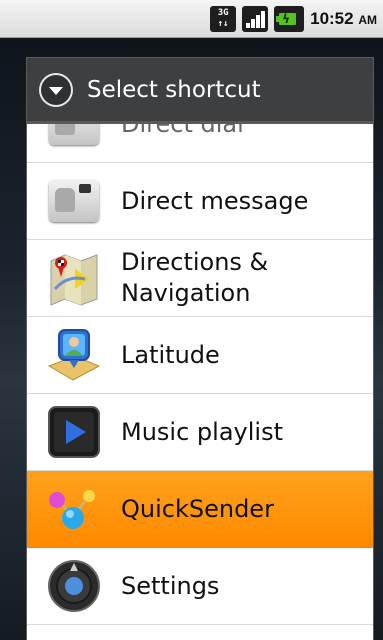  I want to click on list-item-label: Latitude, so click(170, 354).